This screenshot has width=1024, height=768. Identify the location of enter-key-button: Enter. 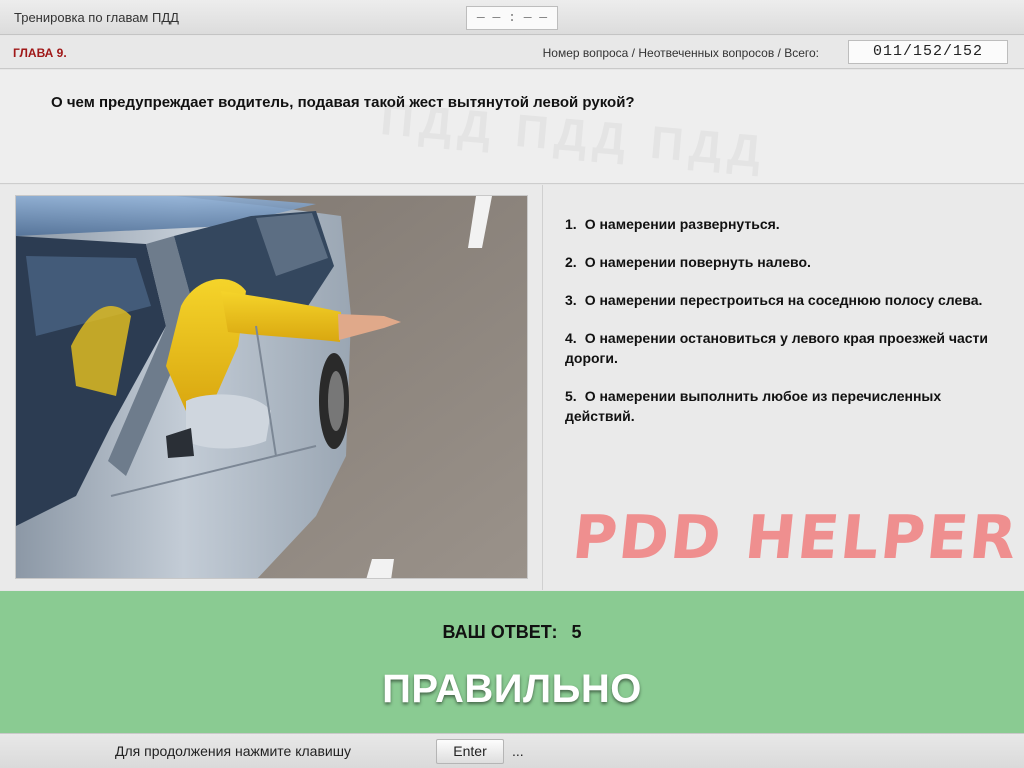
(470, 751).